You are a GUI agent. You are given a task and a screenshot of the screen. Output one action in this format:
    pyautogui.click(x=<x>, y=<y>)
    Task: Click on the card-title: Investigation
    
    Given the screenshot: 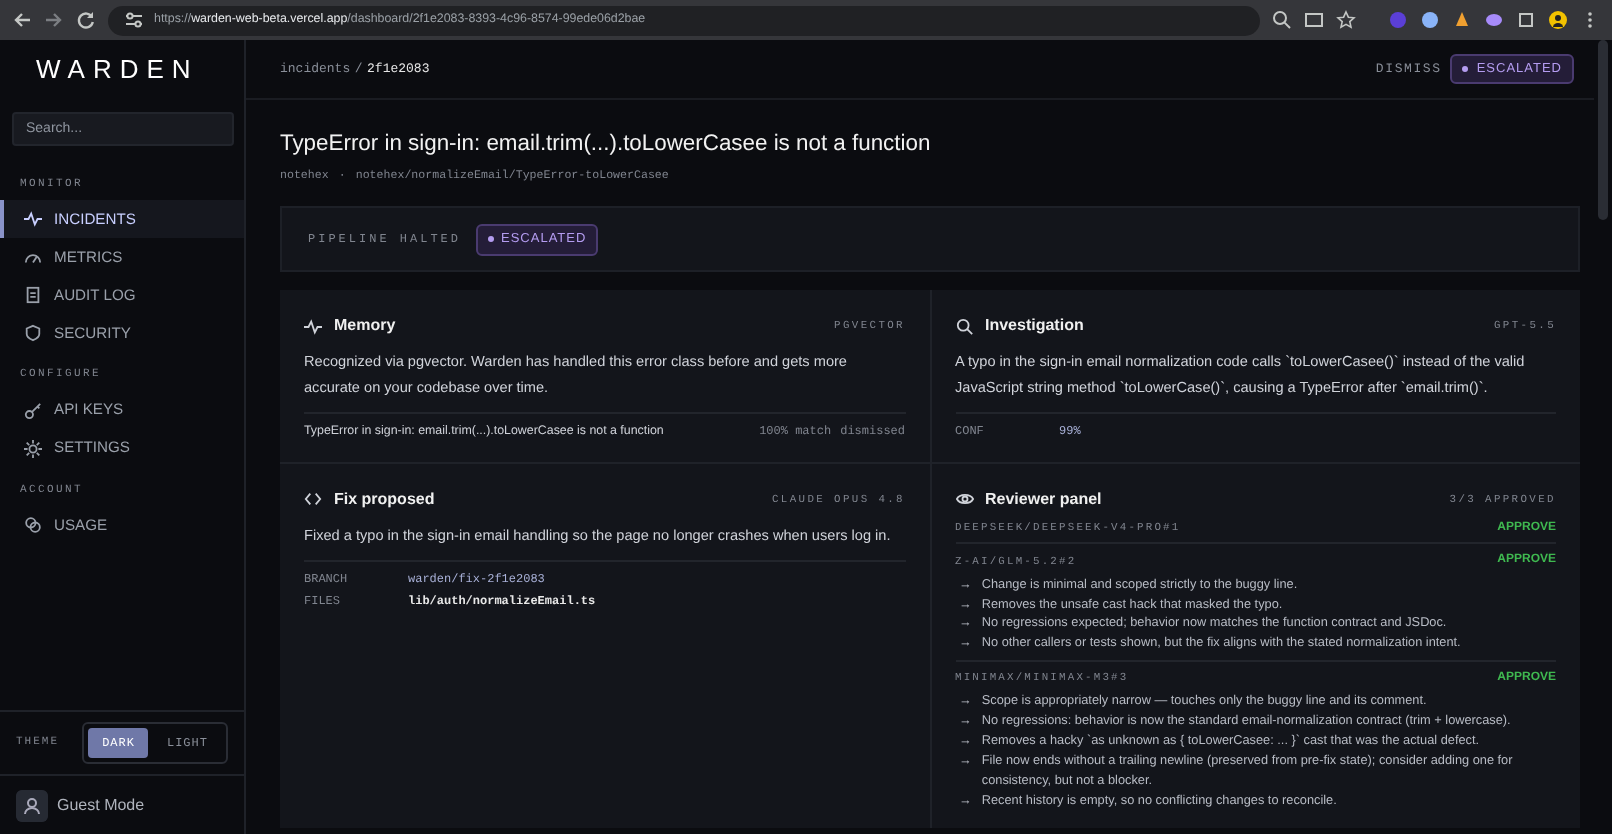 What is the action you would take?
    pyautogui.click(x=1034, y=326)
    